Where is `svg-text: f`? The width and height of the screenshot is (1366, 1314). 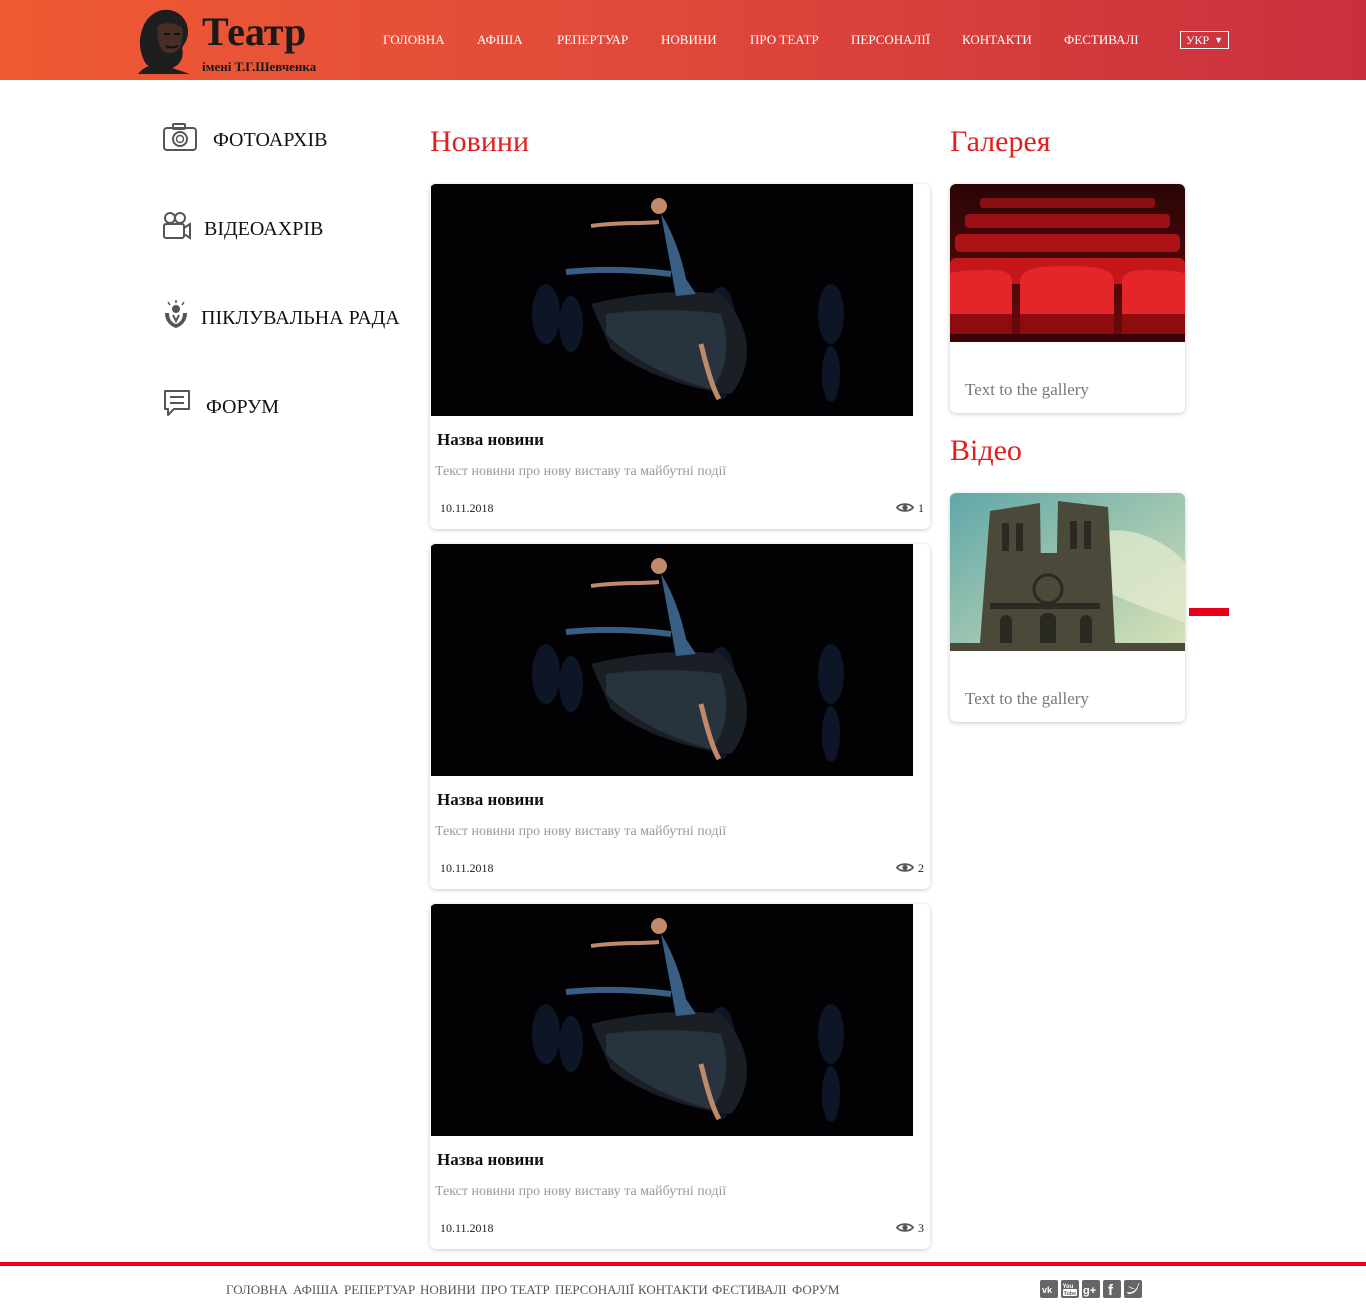 svg-text: f is located at coordinates (1111, 1290).